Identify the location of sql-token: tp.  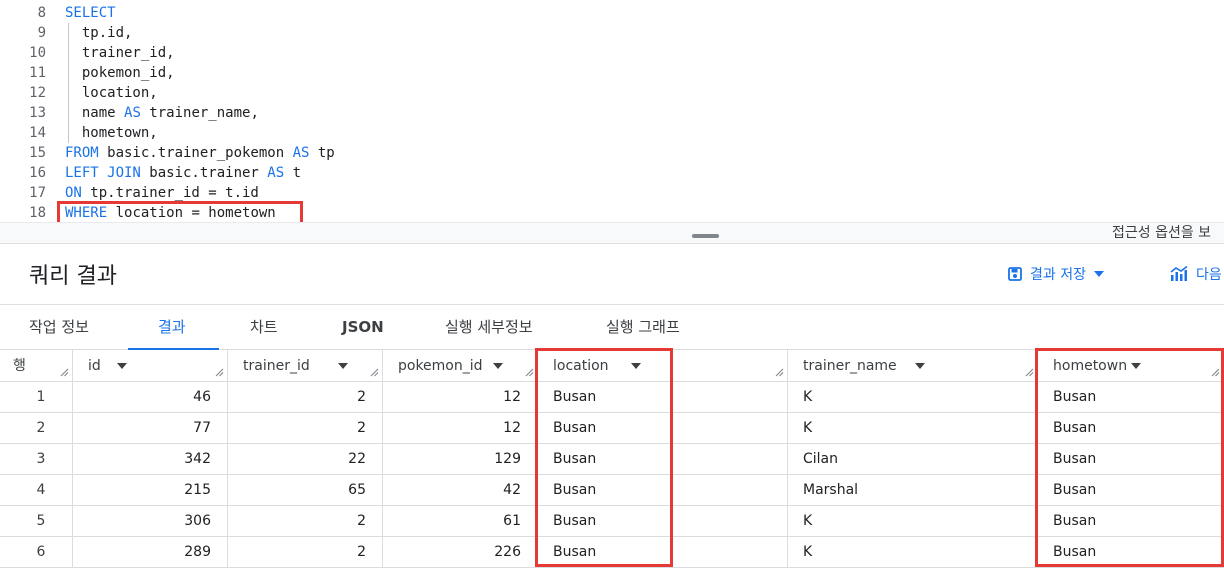
(322, 153).